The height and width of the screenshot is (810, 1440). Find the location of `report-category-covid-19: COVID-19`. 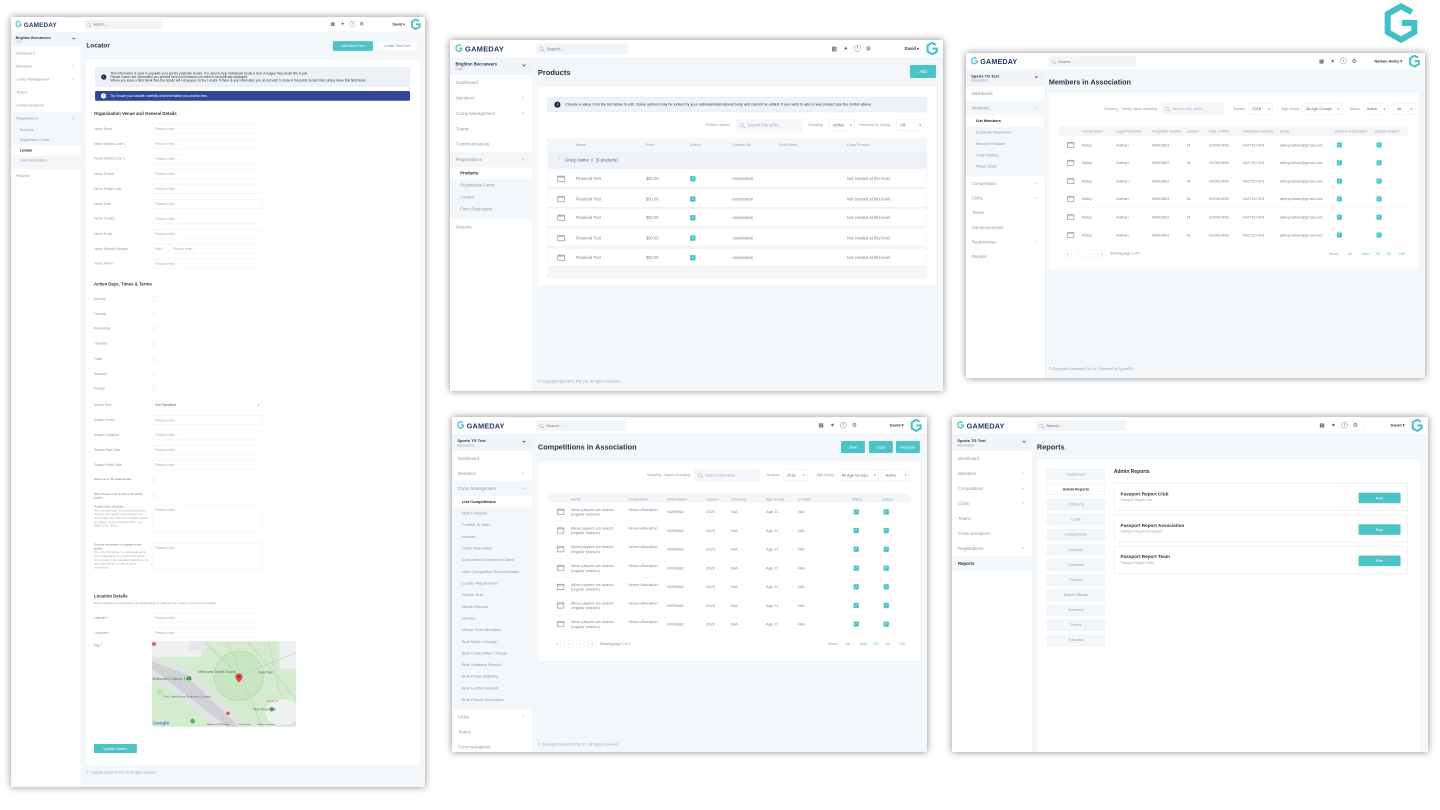

report-category-covid-19: COVID-19 is located at coordinates (1075, 505).